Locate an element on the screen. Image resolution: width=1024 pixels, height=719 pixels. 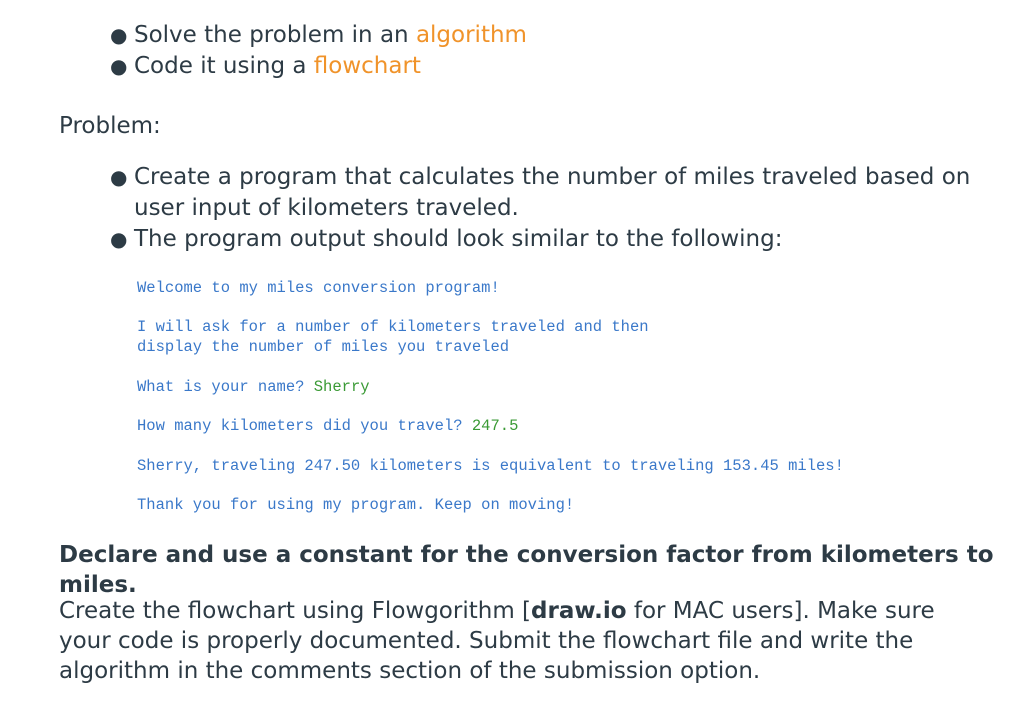
km-input: 247.5 is located at coordinates (495, 426).